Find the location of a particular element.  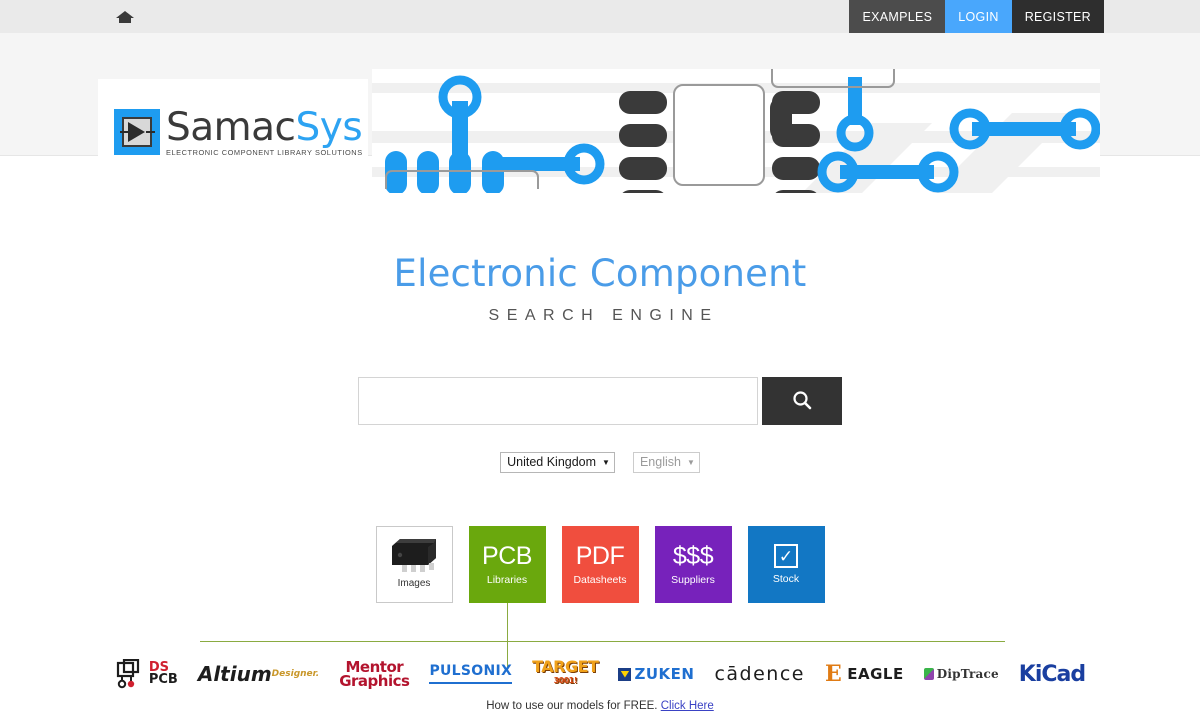

search-button is located at coordinates (802, 401).